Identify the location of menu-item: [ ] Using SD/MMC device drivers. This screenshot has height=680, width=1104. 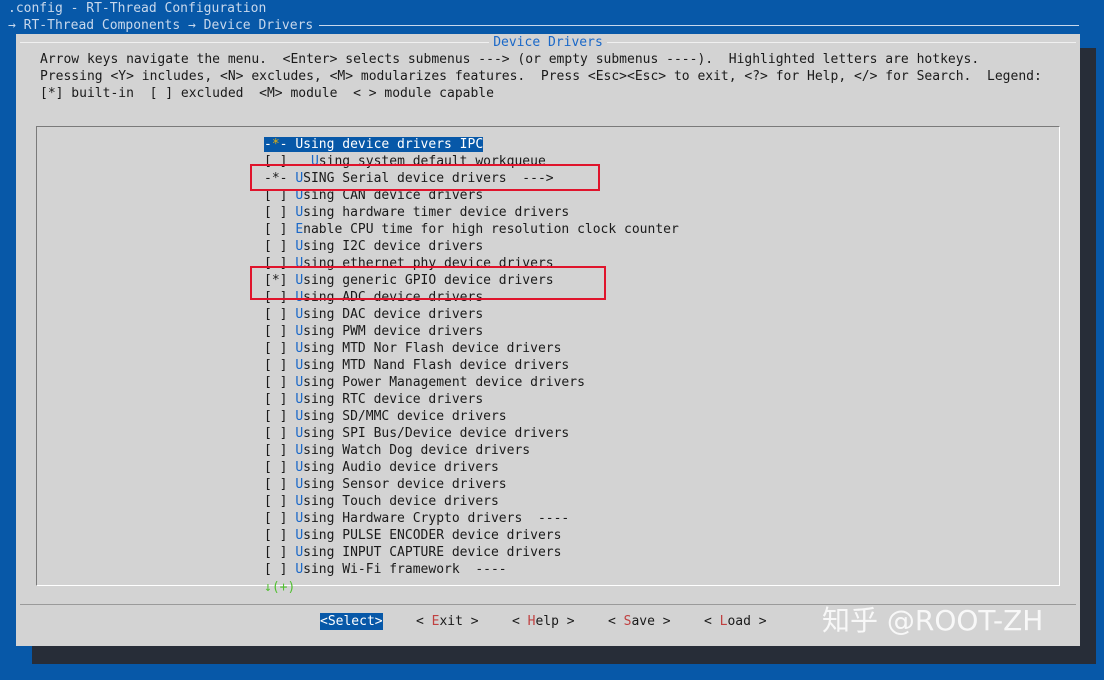
(471, 416).